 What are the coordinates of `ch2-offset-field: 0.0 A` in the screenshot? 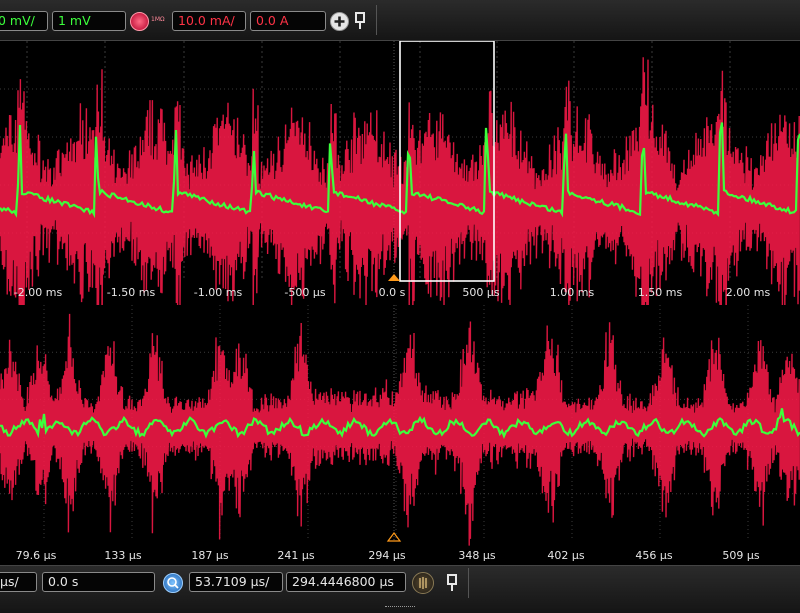 It's located at (288, 21).